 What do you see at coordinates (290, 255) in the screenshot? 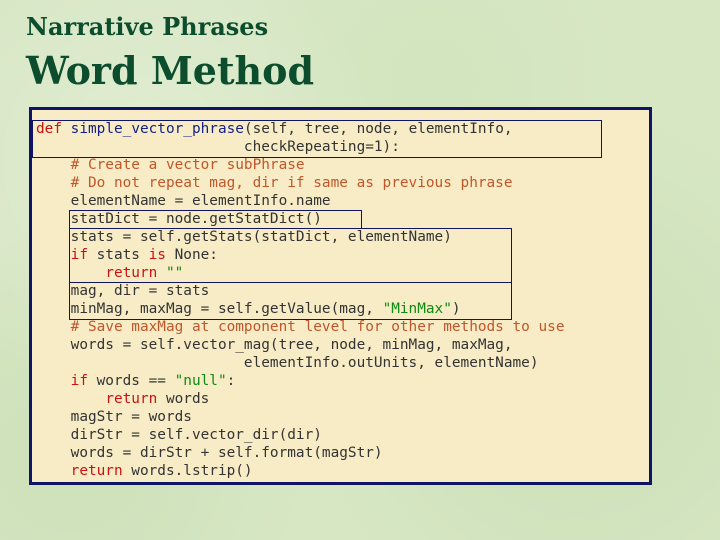
I see `highlight-box-stats-check` at bounding box center [290, 255].